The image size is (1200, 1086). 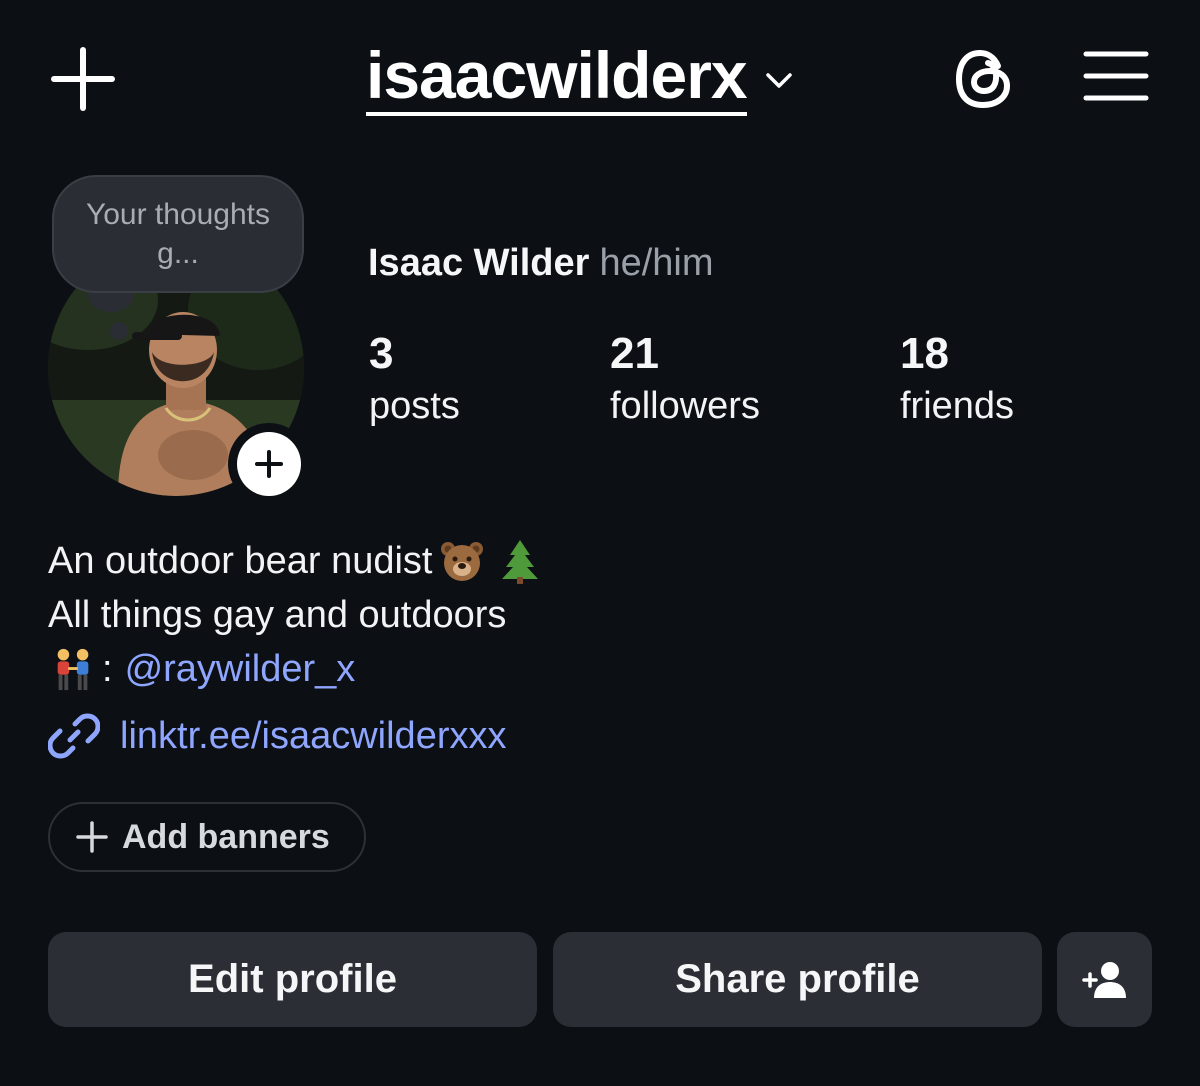 I want to click on add-story-button, so click(x=269, y=464).